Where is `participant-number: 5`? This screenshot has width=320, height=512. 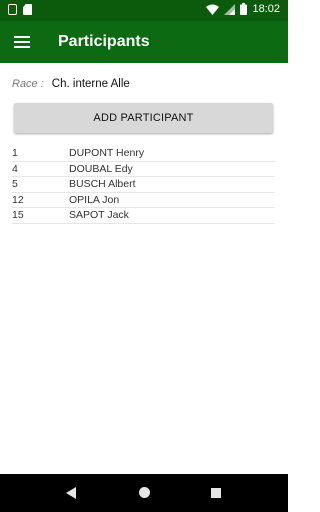 participant-number: 5 is located at coordinates (15, 184).